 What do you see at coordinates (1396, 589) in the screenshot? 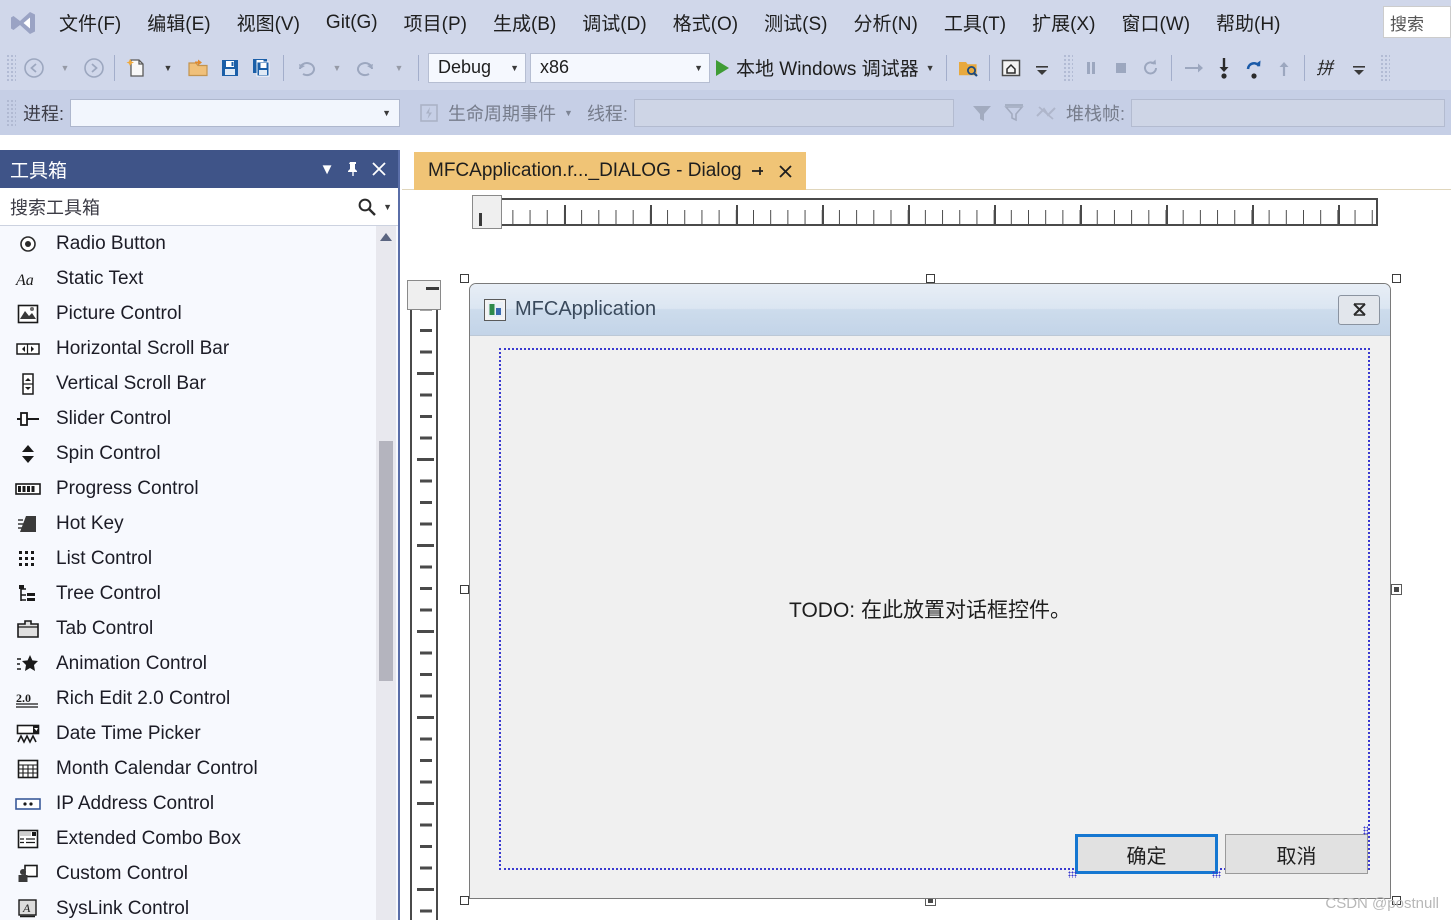
I see `resize-handle-middle-right` at bounding box center [1396, 589].